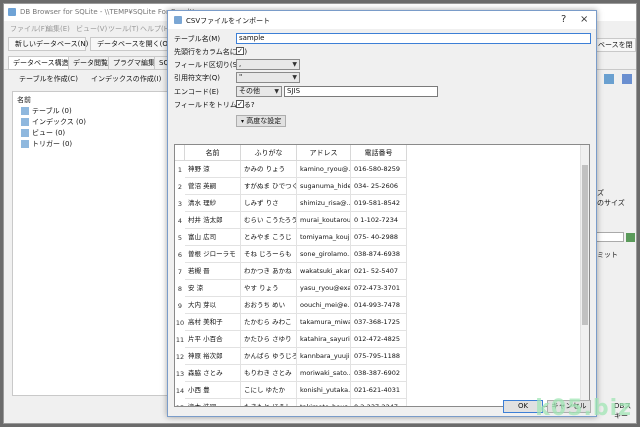 The width and height of the screenshot is (640, 427). Describe the element at coordinates (213, 271) in the screenshot. I see `cell-name: 若槻 晋` at that location.